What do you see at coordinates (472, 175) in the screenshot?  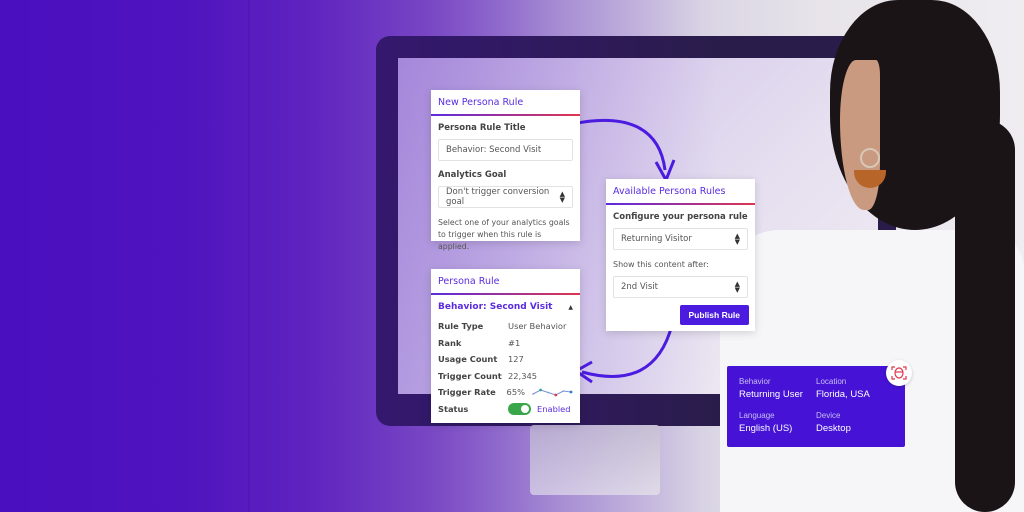 I see `goal-label: Analytics Goal` at bounding box center [472, 175].